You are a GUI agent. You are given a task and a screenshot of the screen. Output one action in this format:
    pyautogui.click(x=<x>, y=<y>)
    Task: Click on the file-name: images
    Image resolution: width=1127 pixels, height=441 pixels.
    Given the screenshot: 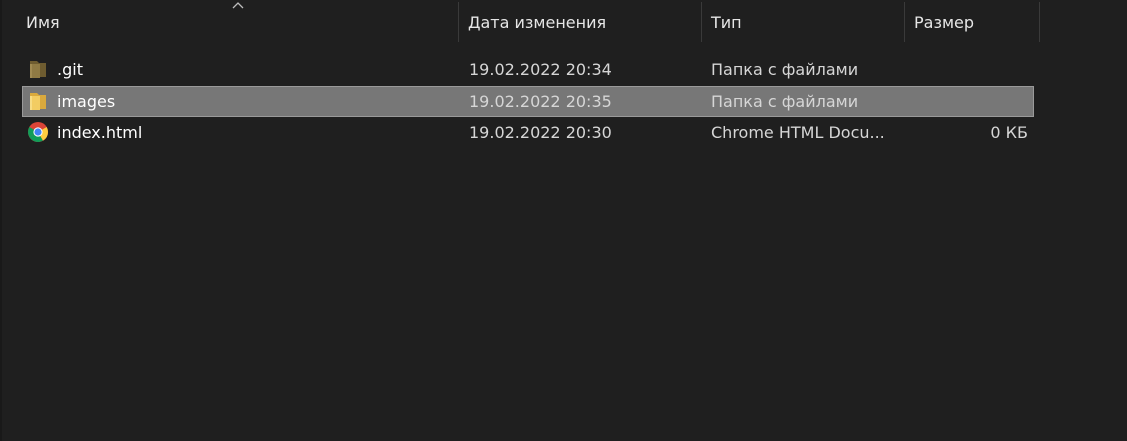 What is the action you would take?
    pyautogui.click(x=86, y=101)
    